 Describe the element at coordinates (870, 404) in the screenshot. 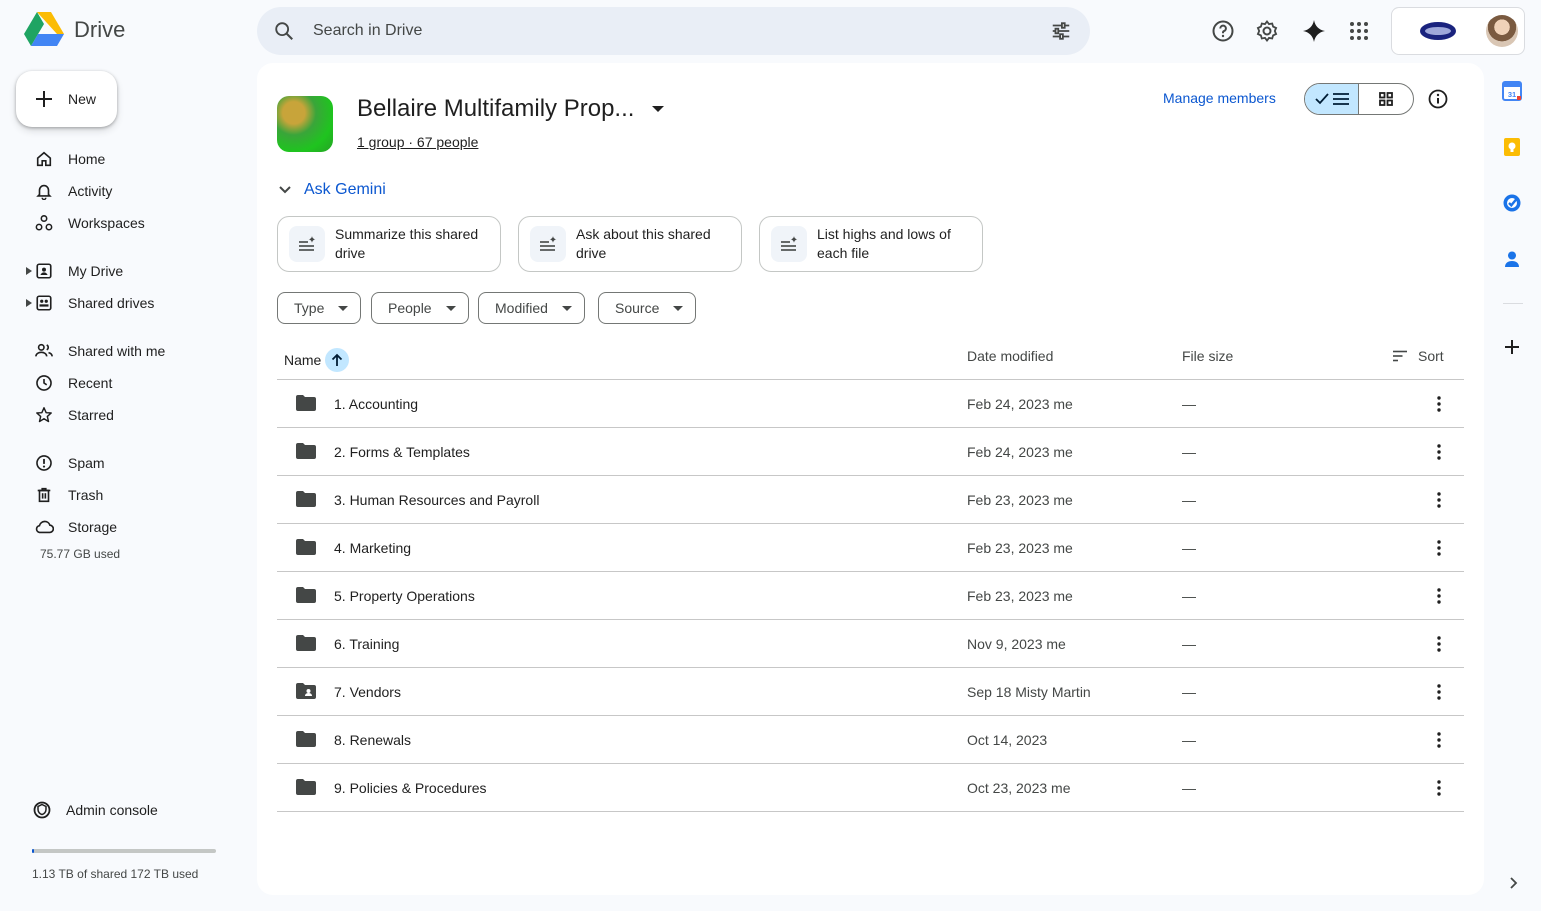

I see `table-row: 1. Accounting Feb 24, 2023 me —` at that location.